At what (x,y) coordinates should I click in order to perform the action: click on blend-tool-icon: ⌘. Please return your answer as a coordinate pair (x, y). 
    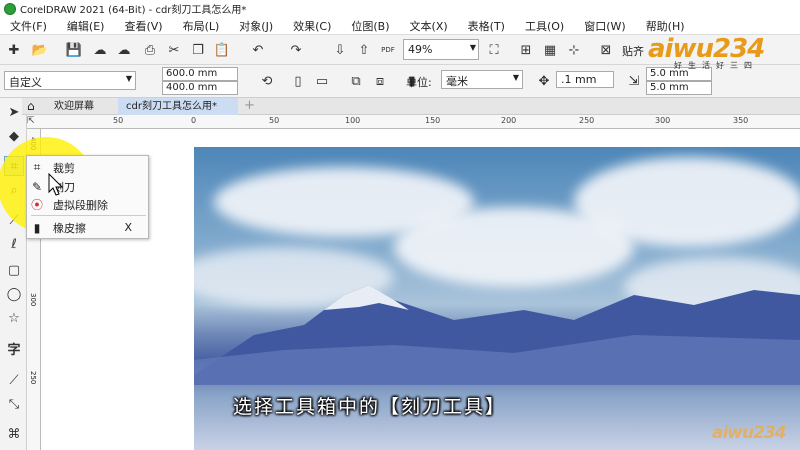
    Looking at the image, I should click on (14, 434).